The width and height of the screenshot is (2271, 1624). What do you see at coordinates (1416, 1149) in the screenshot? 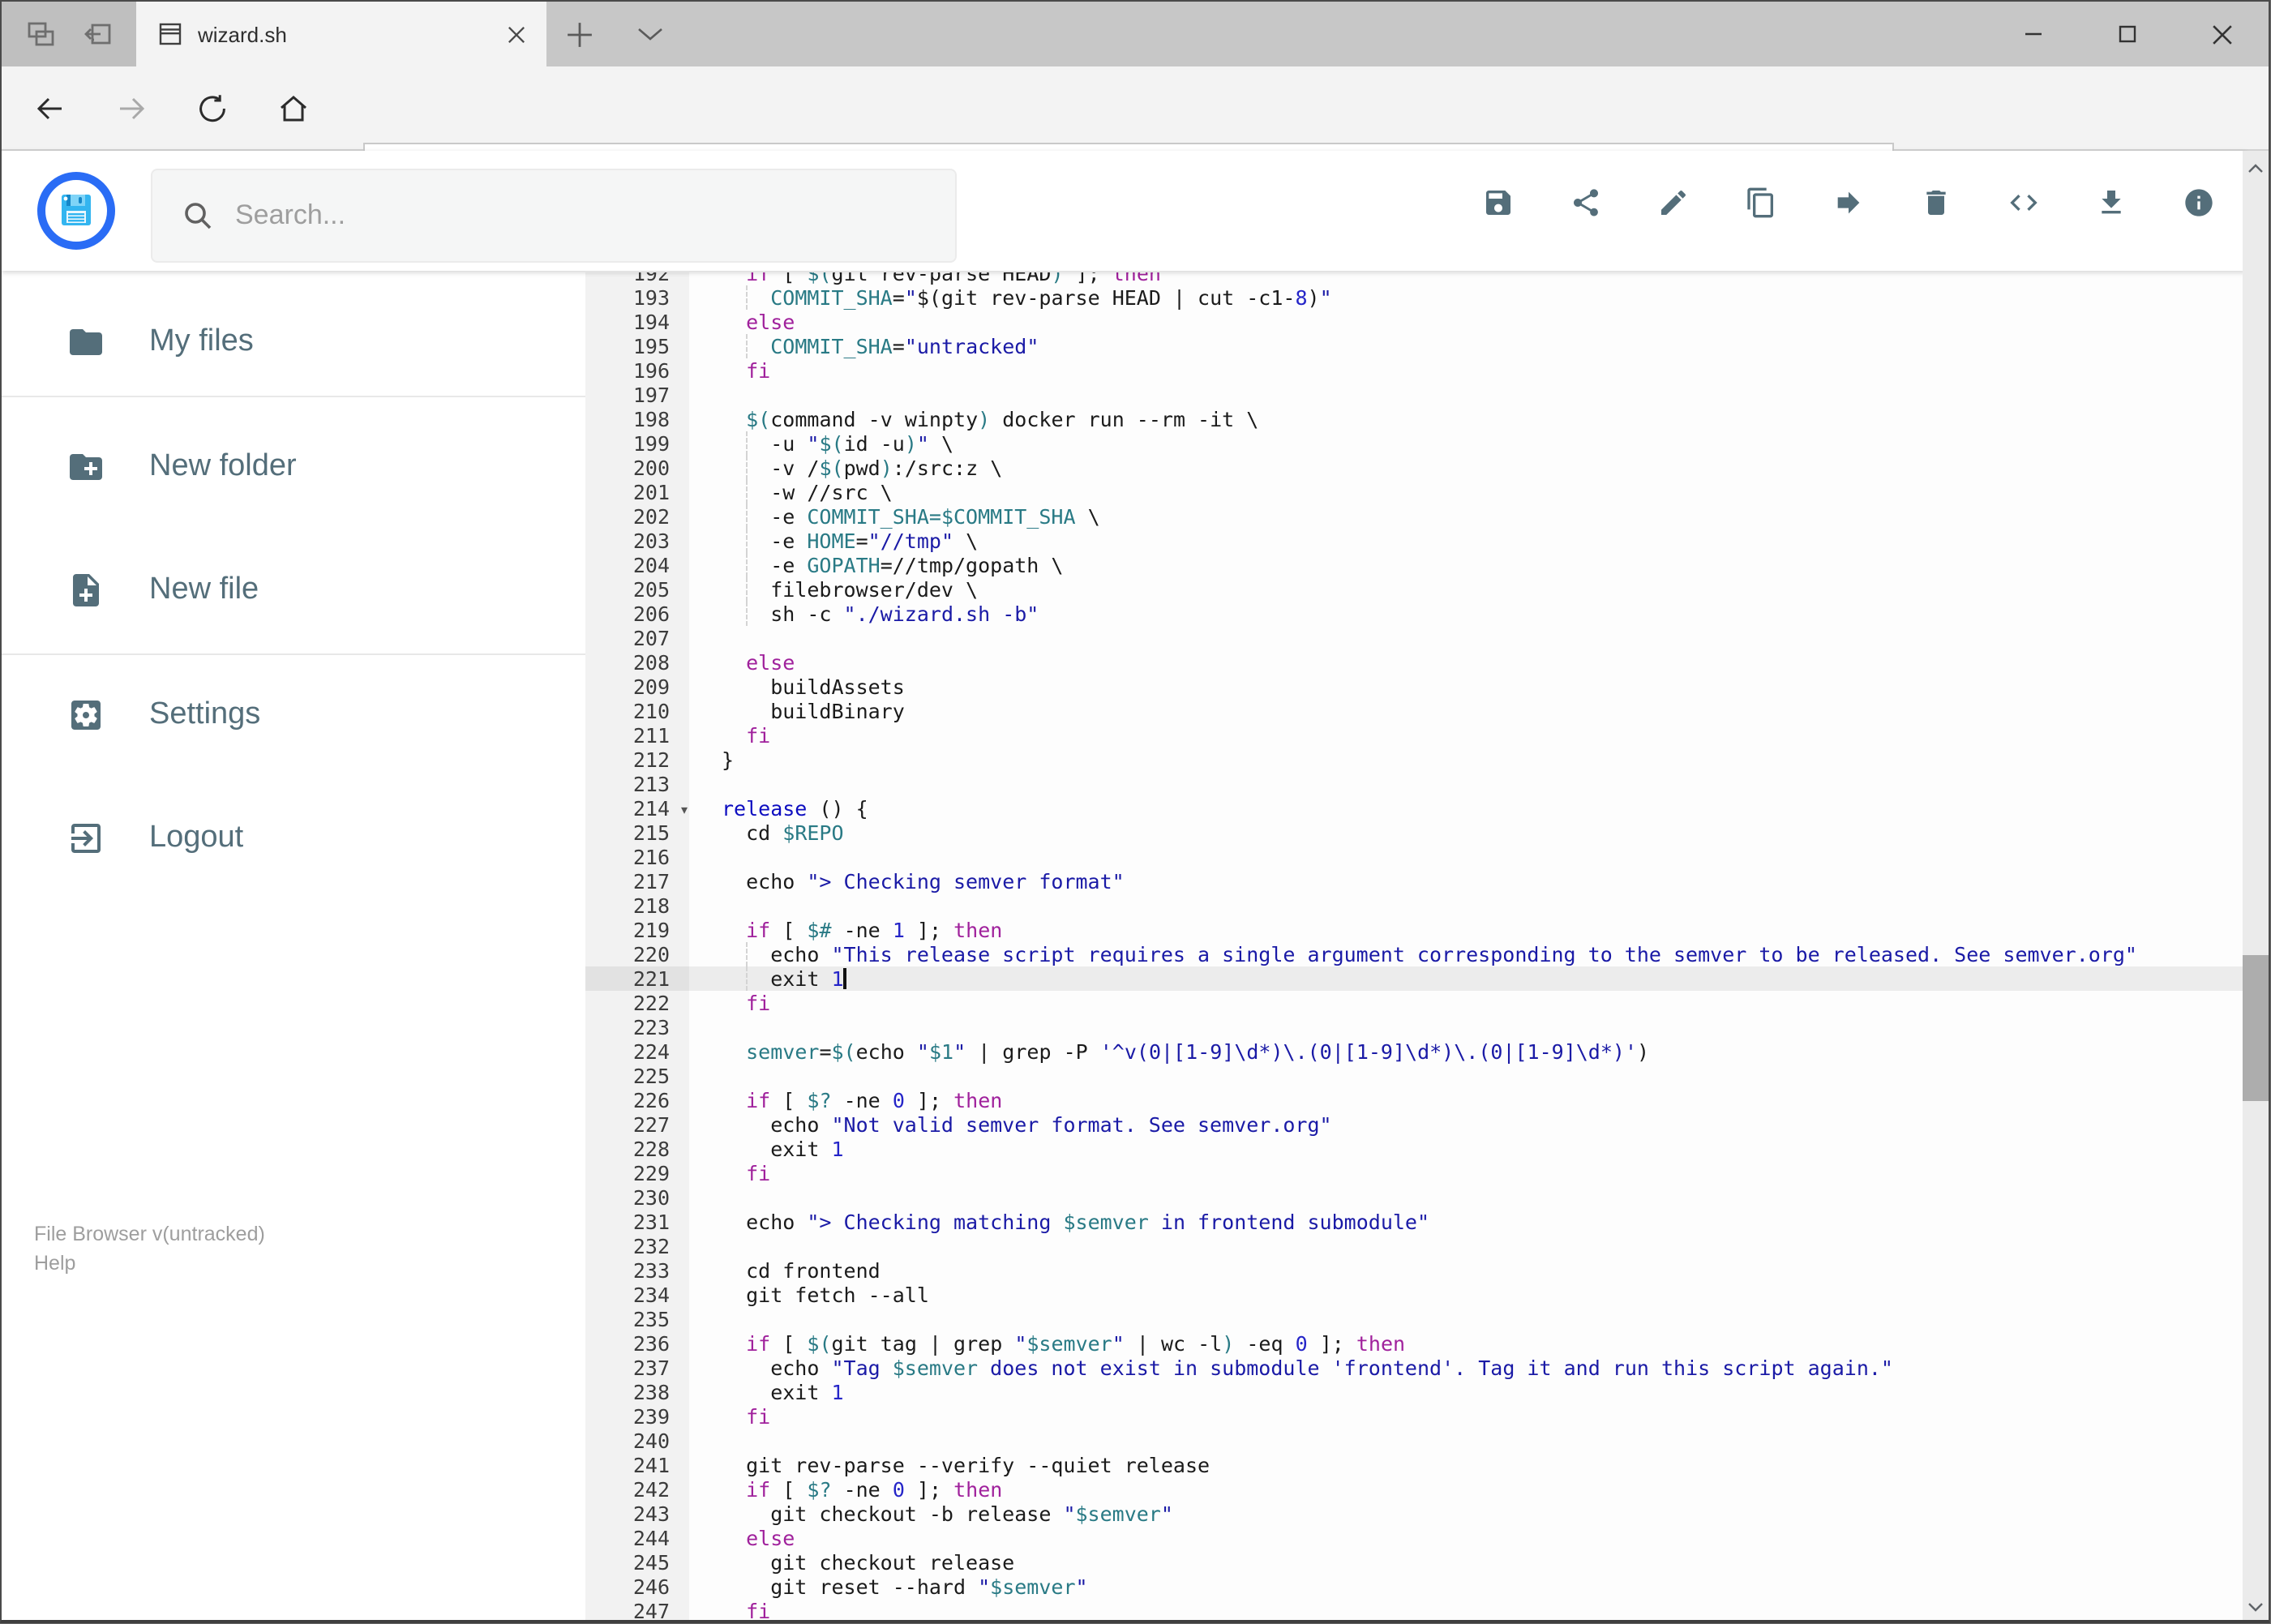
I see `code-line: 228 exit 1` at bounding box center [1416, 1149].